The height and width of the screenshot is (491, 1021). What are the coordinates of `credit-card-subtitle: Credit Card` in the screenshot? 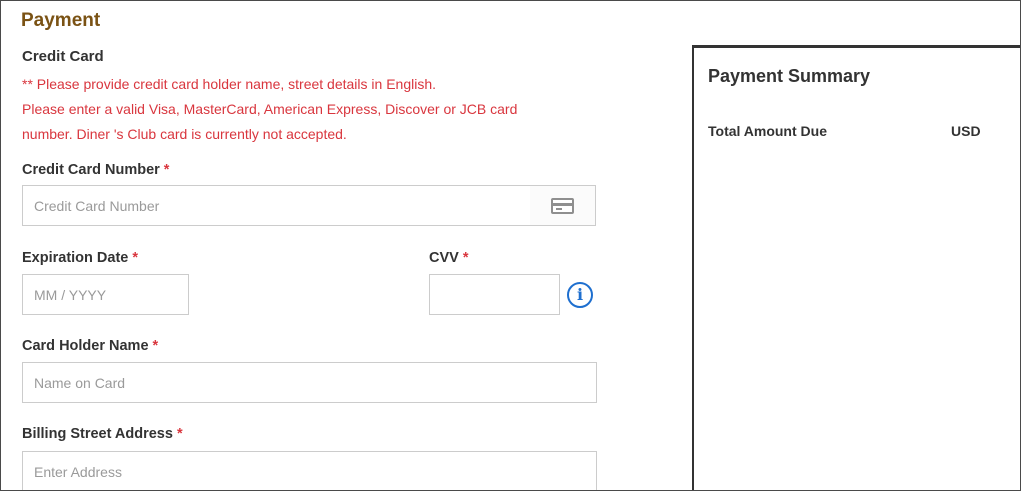 It's located at (63, 56).